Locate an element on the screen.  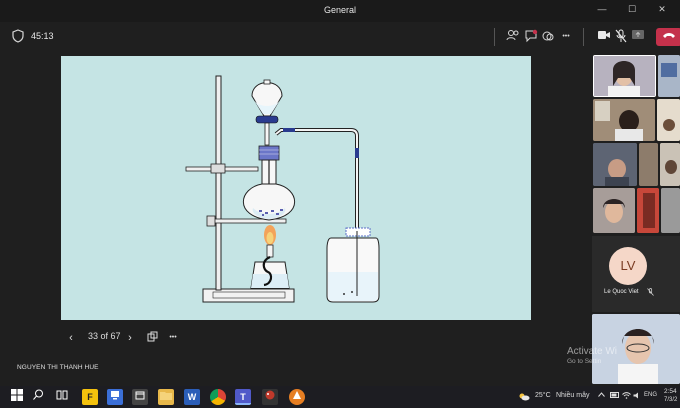
app-calendar-icon is located at coordinates (140, 397).